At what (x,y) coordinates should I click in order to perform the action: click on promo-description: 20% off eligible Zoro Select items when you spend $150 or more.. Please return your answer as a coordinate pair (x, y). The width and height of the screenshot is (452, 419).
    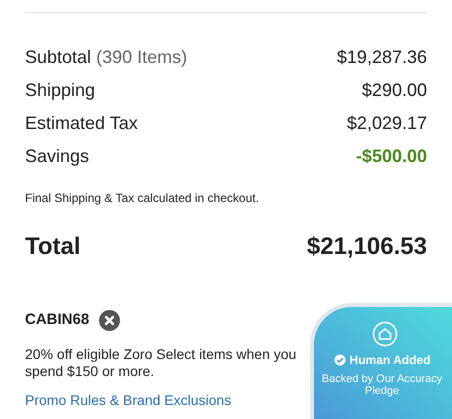
    Looking at the image, I should click on (161, 363).